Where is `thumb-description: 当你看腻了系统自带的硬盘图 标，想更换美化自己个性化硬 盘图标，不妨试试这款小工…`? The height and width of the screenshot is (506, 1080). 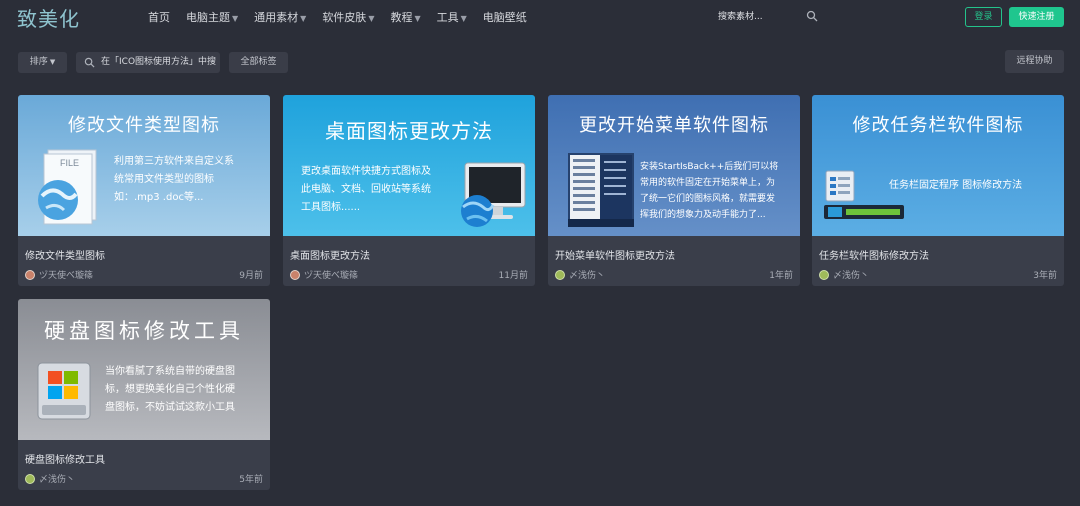
thumb-description: 当你看腻了系统自带的硬盘图 标，想更换美化自己个性化硬 盘图标，不妨试试这款小工… is located at coordinates (170, 390).